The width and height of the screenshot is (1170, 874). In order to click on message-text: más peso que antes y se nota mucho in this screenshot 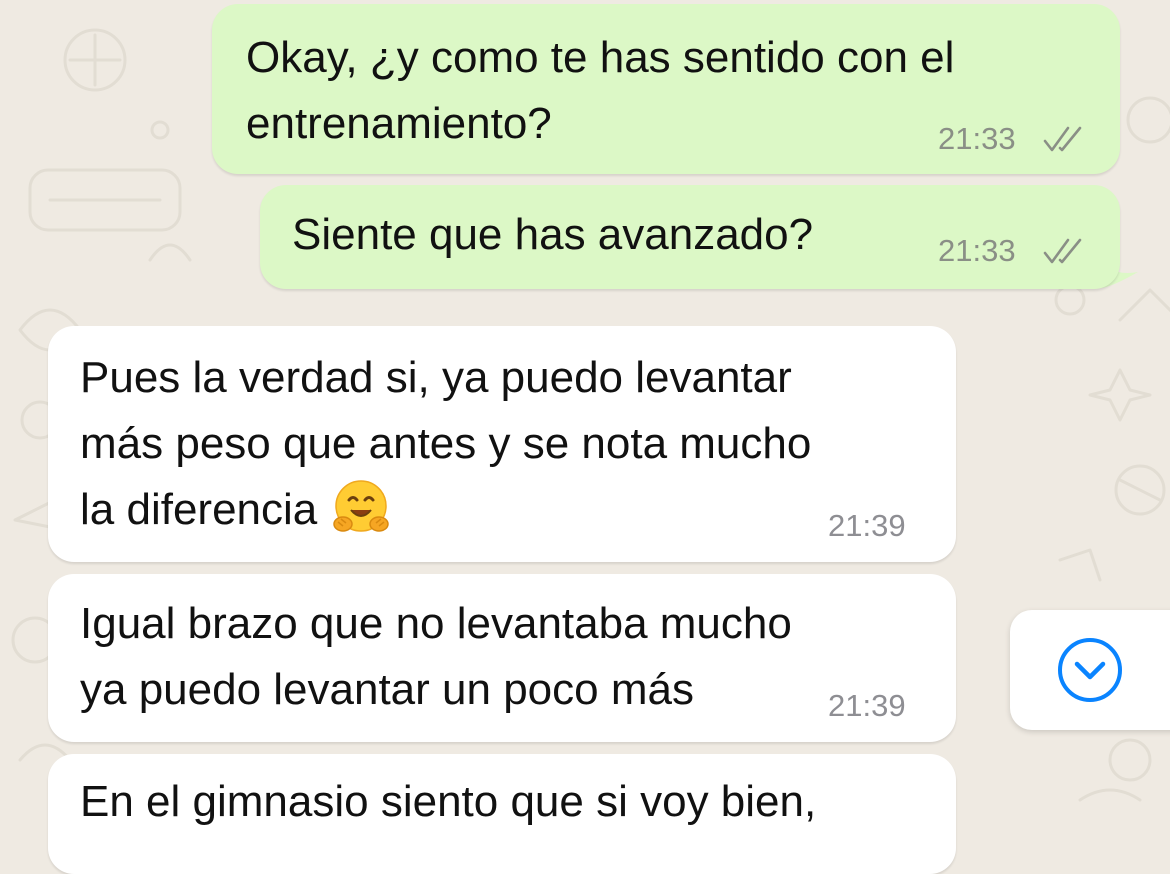, I will do `click(446, 443)`.